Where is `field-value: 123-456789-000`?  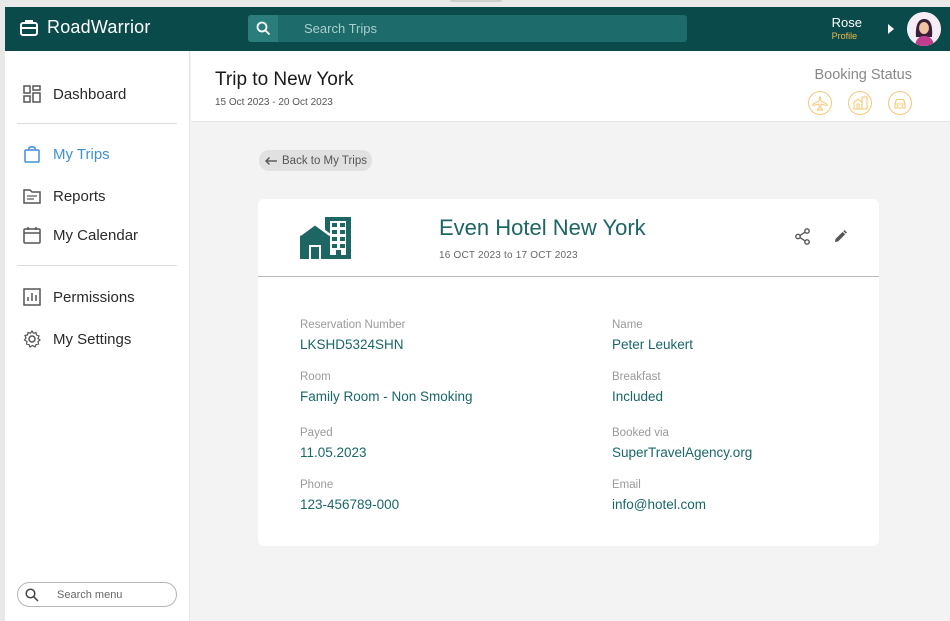 field-value: 123-456789-000 is located at coordinates (349, 504).